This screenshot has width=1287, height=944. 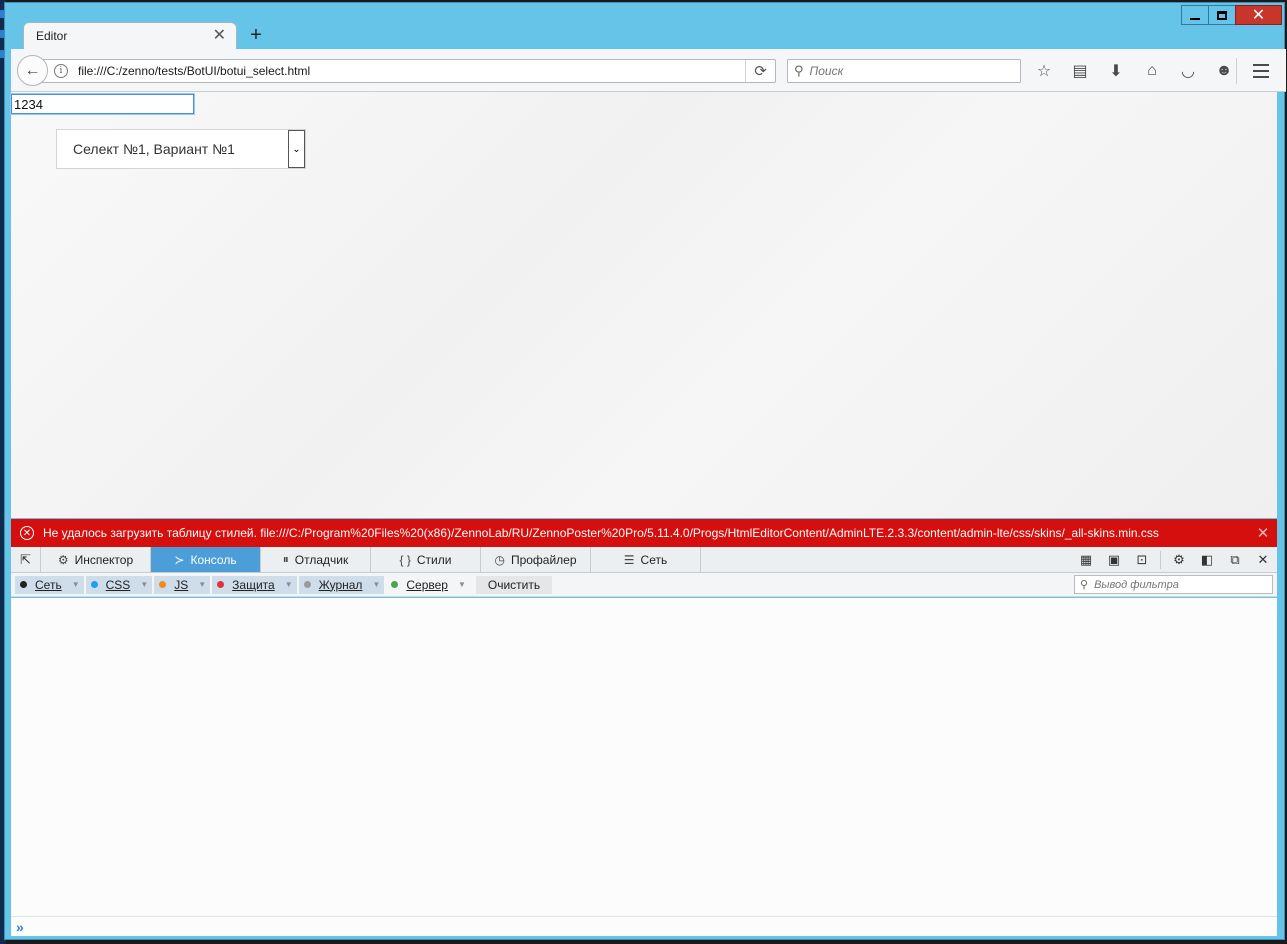 What do you see at coordinates (1263, 533) in the screenshot?
I see `error-close-icon: ✕` at bounding box center [1263, 533].